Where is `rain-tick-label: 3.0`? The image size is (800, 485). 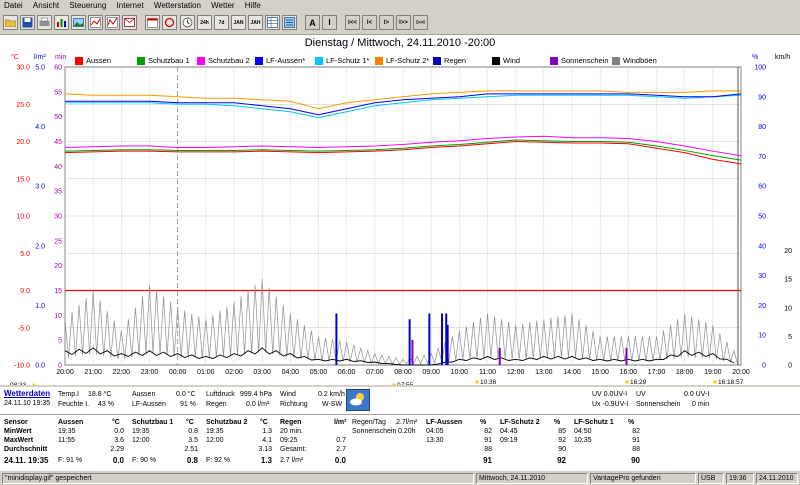
rain-tick-label: 3.0 is located at coordinates (40, 187).